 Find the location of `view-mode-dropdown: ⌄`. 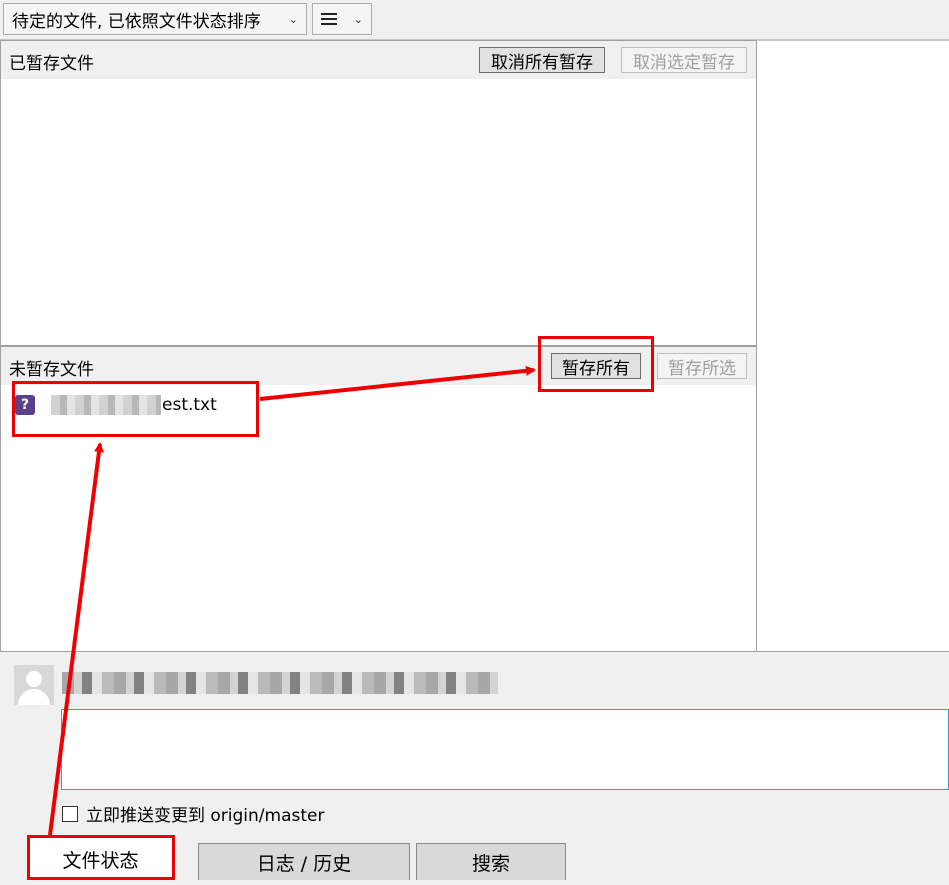

view-mode-dropdown: ⌄ is located at coordinates (342, 19).